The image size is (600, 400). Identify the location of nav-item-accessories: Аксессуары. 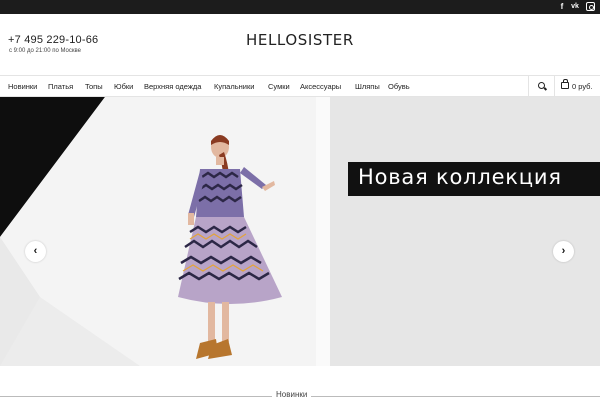
(320, 86).